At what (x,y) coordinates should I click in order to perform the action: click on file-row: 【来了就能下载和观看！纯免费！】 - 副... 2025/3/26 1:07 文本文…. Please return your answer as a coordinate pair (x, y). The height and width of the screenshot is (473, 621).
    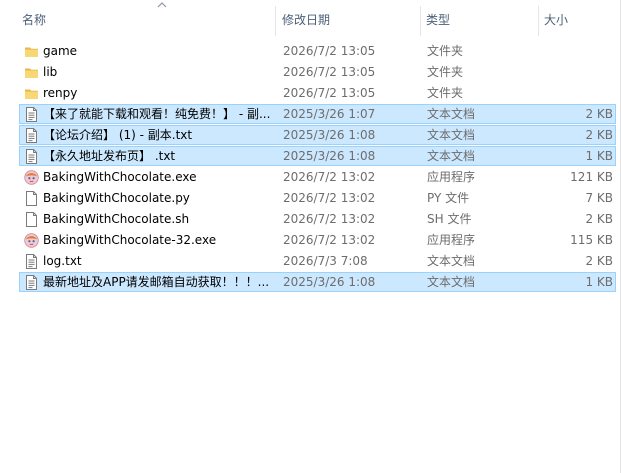
    Looking at the image, I should click on (317, 114).